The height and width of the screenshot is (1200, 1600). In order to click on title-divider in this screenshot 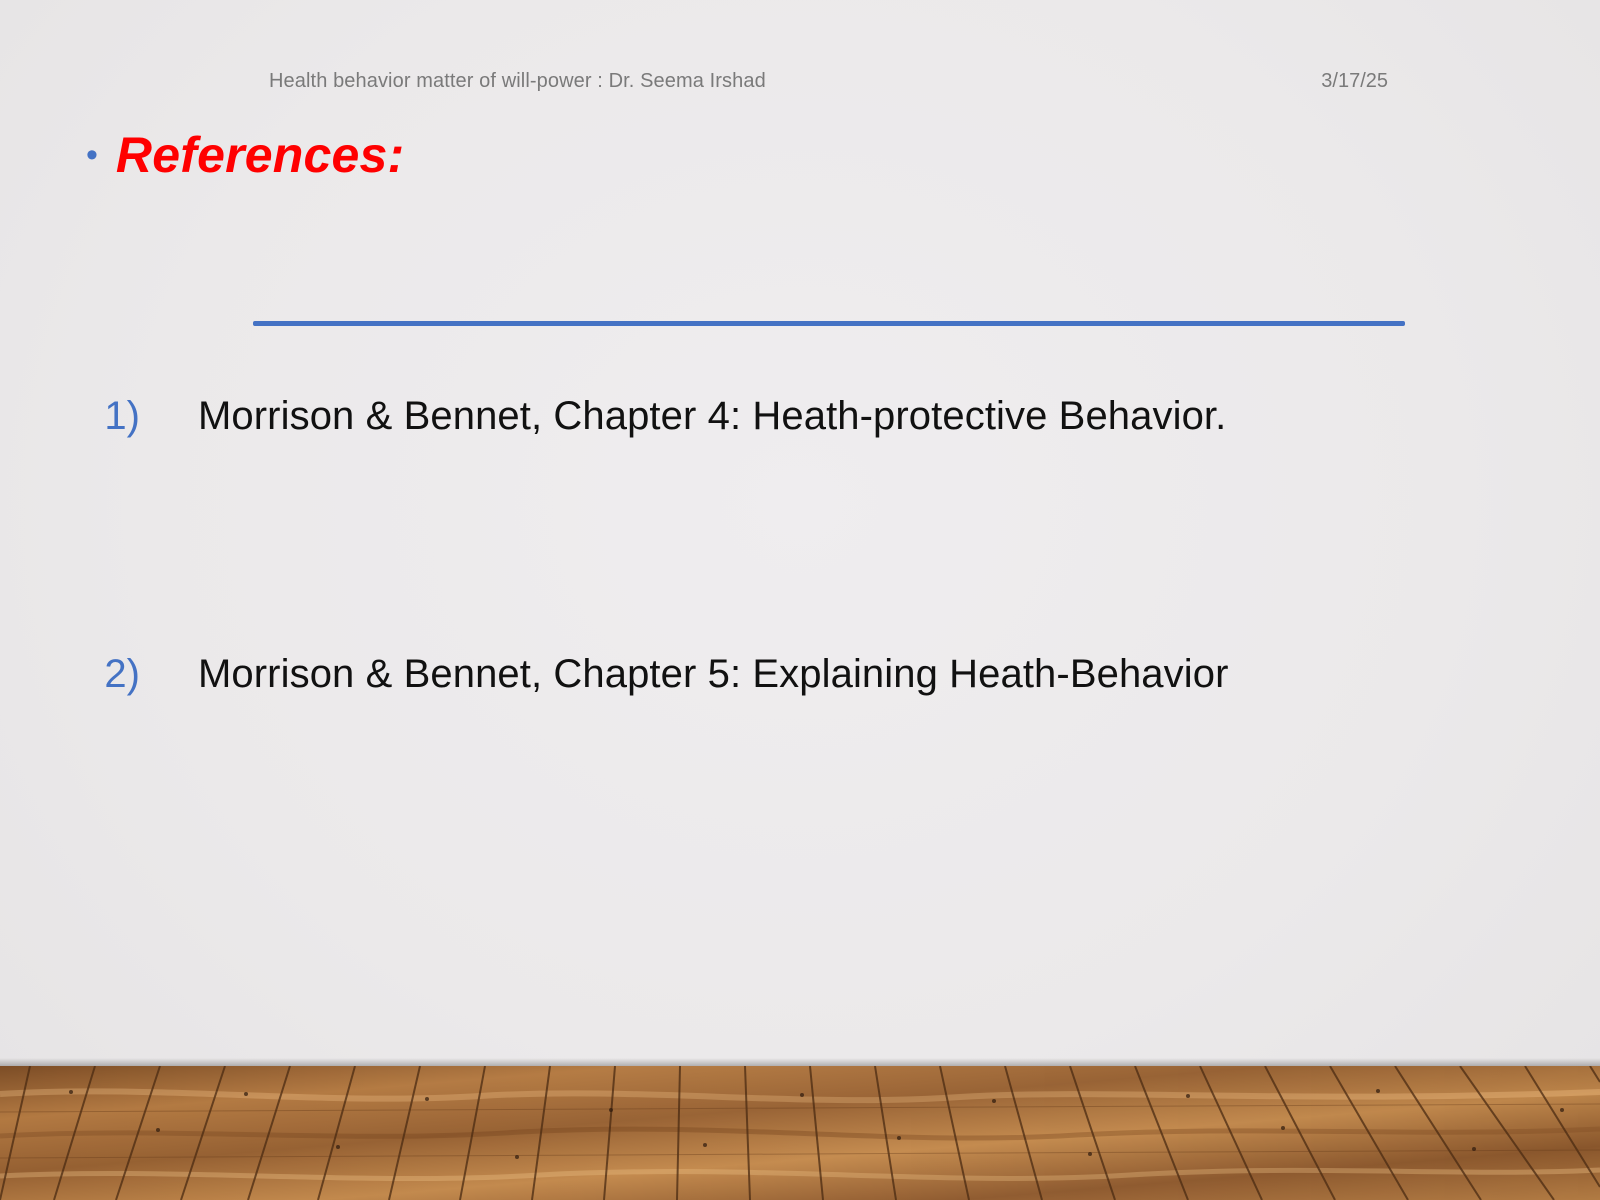, I will do `click(829, 323)`.